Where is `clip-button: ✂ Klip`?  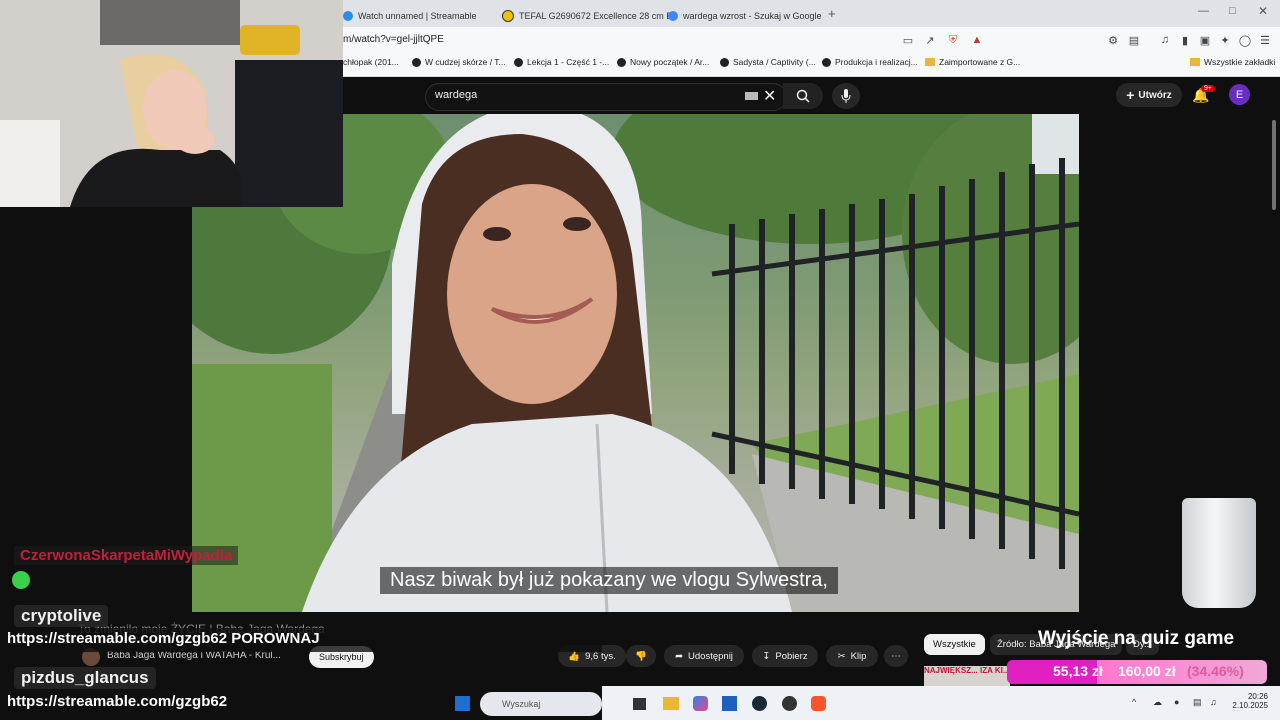
clip-button: ✂ Klip is located at coordinates (852, 656).